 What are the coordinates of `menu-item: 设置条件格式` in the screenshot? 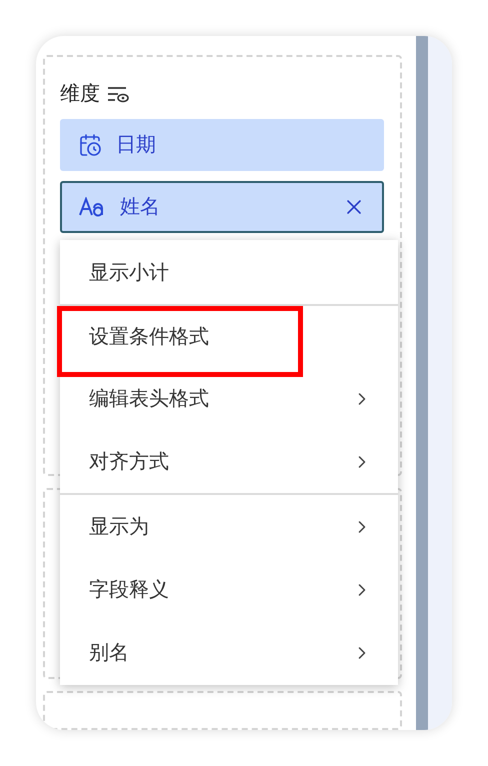 It's located at (230, 337).